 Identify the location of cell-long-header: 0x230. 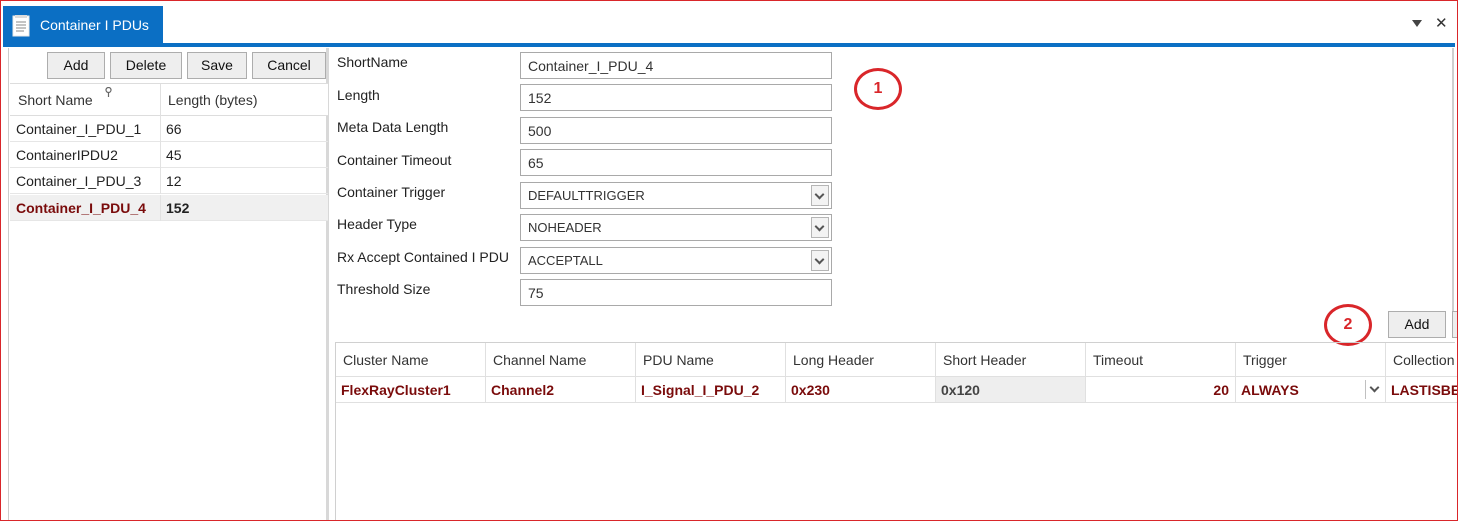
(861, 390).